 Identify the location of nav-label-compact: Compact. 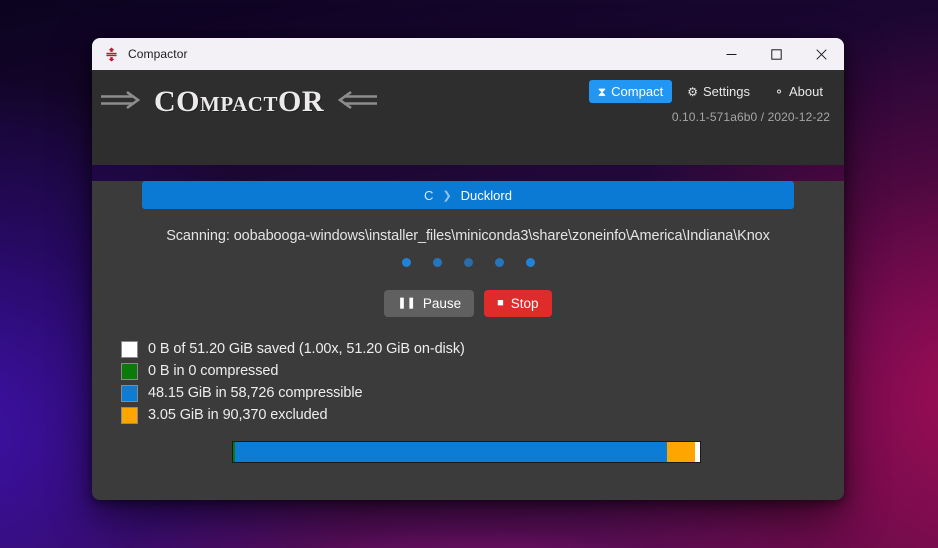
(637, 91).